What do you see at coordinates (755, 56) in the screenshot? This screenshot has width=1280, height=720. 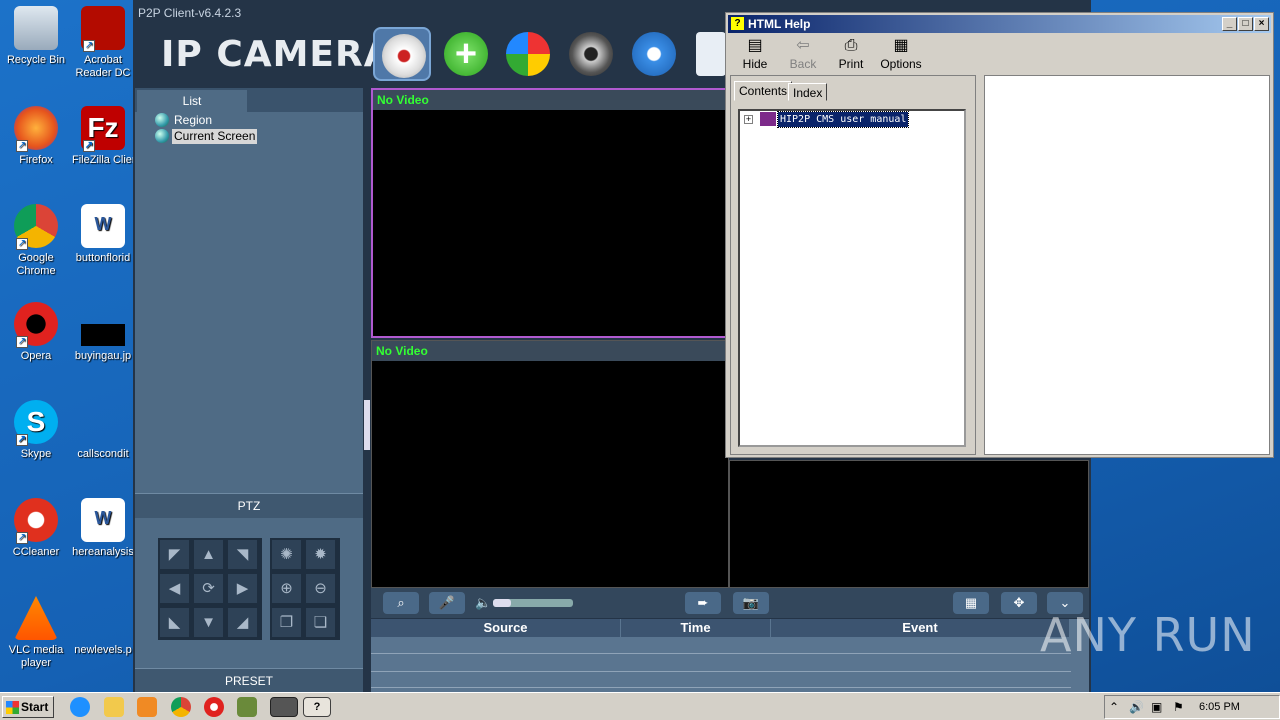 I see `hide-button: ▤ Hide` at bounding box center [755, 56].